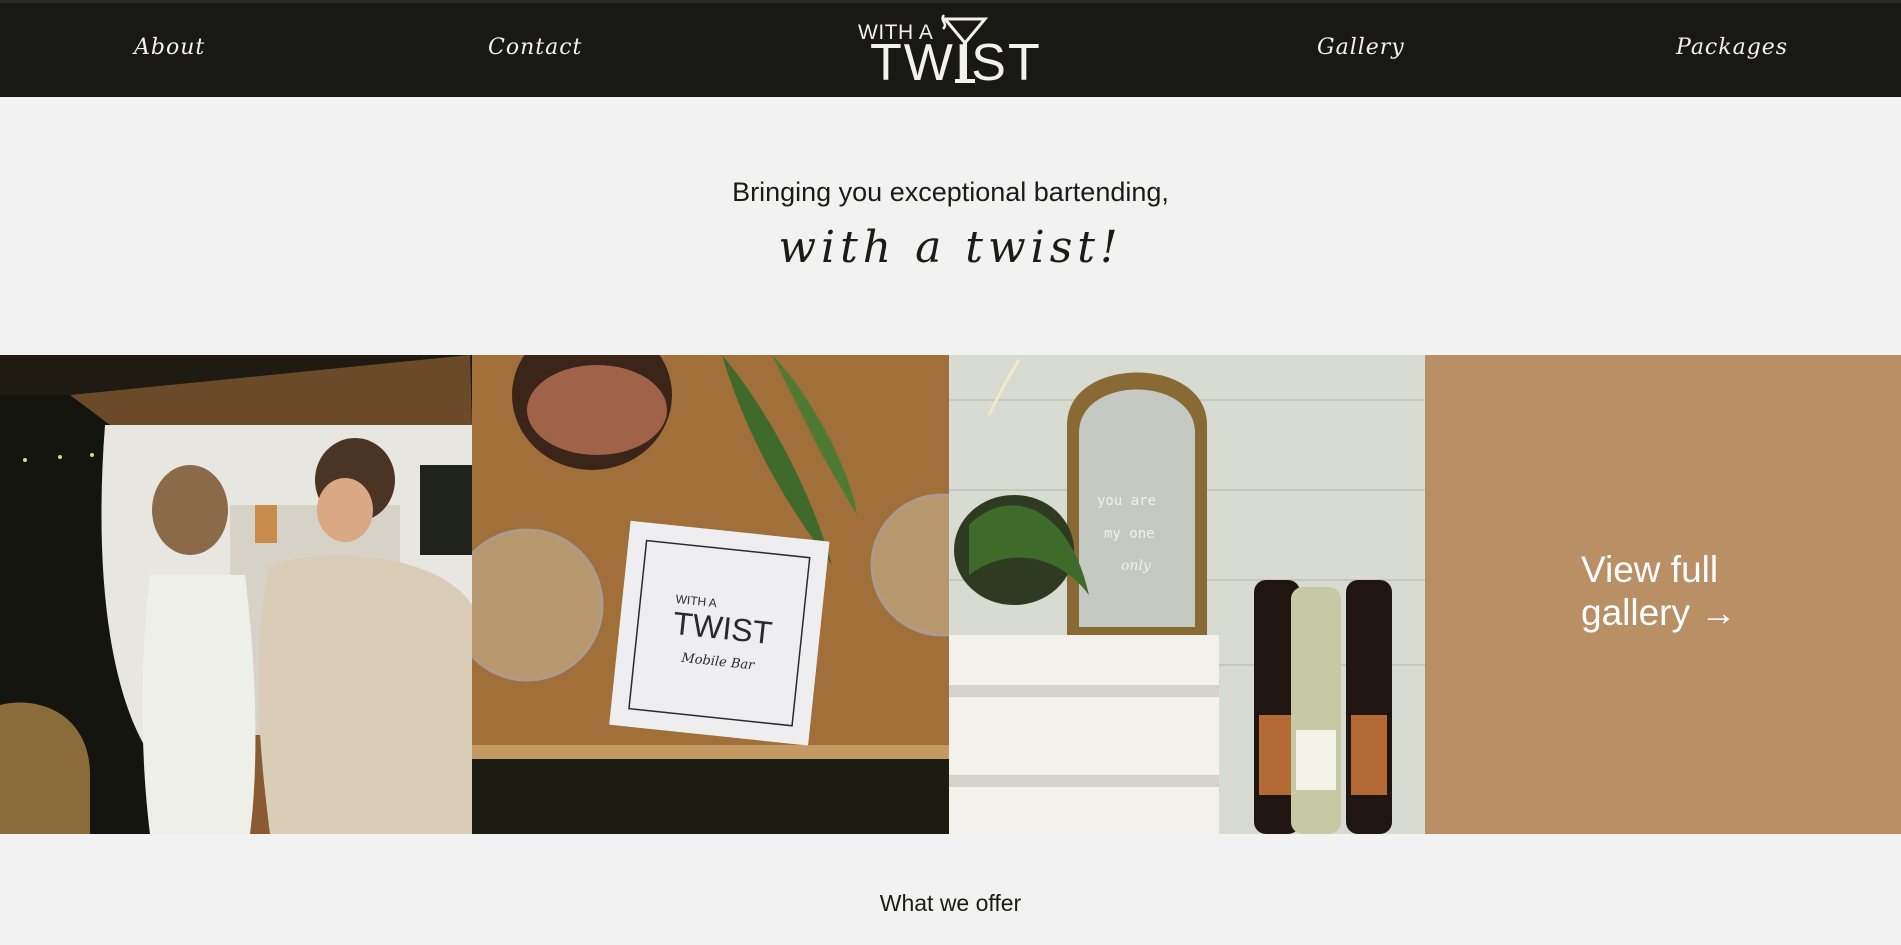  I want to click on what-we-offer-heading: What we offer, so click(950, 903).